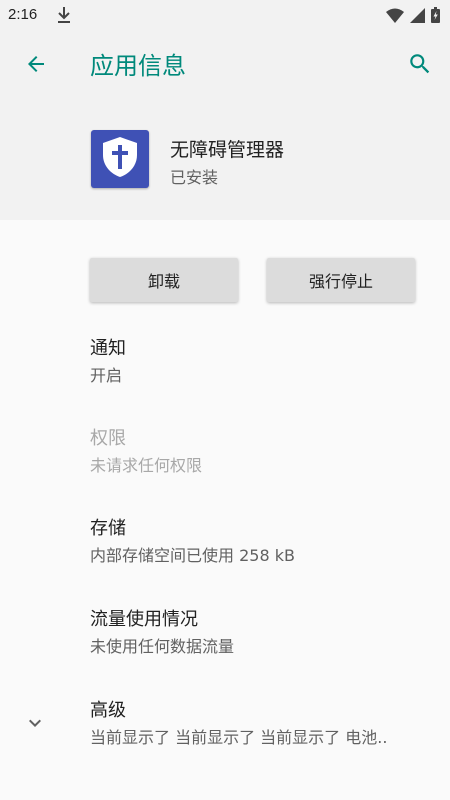 The height and width of the screenshot is (800, 450). What do you see at coordinates (417, 15) in the screenshot?
I see `signal-icon` at bounding box center [417, 15].